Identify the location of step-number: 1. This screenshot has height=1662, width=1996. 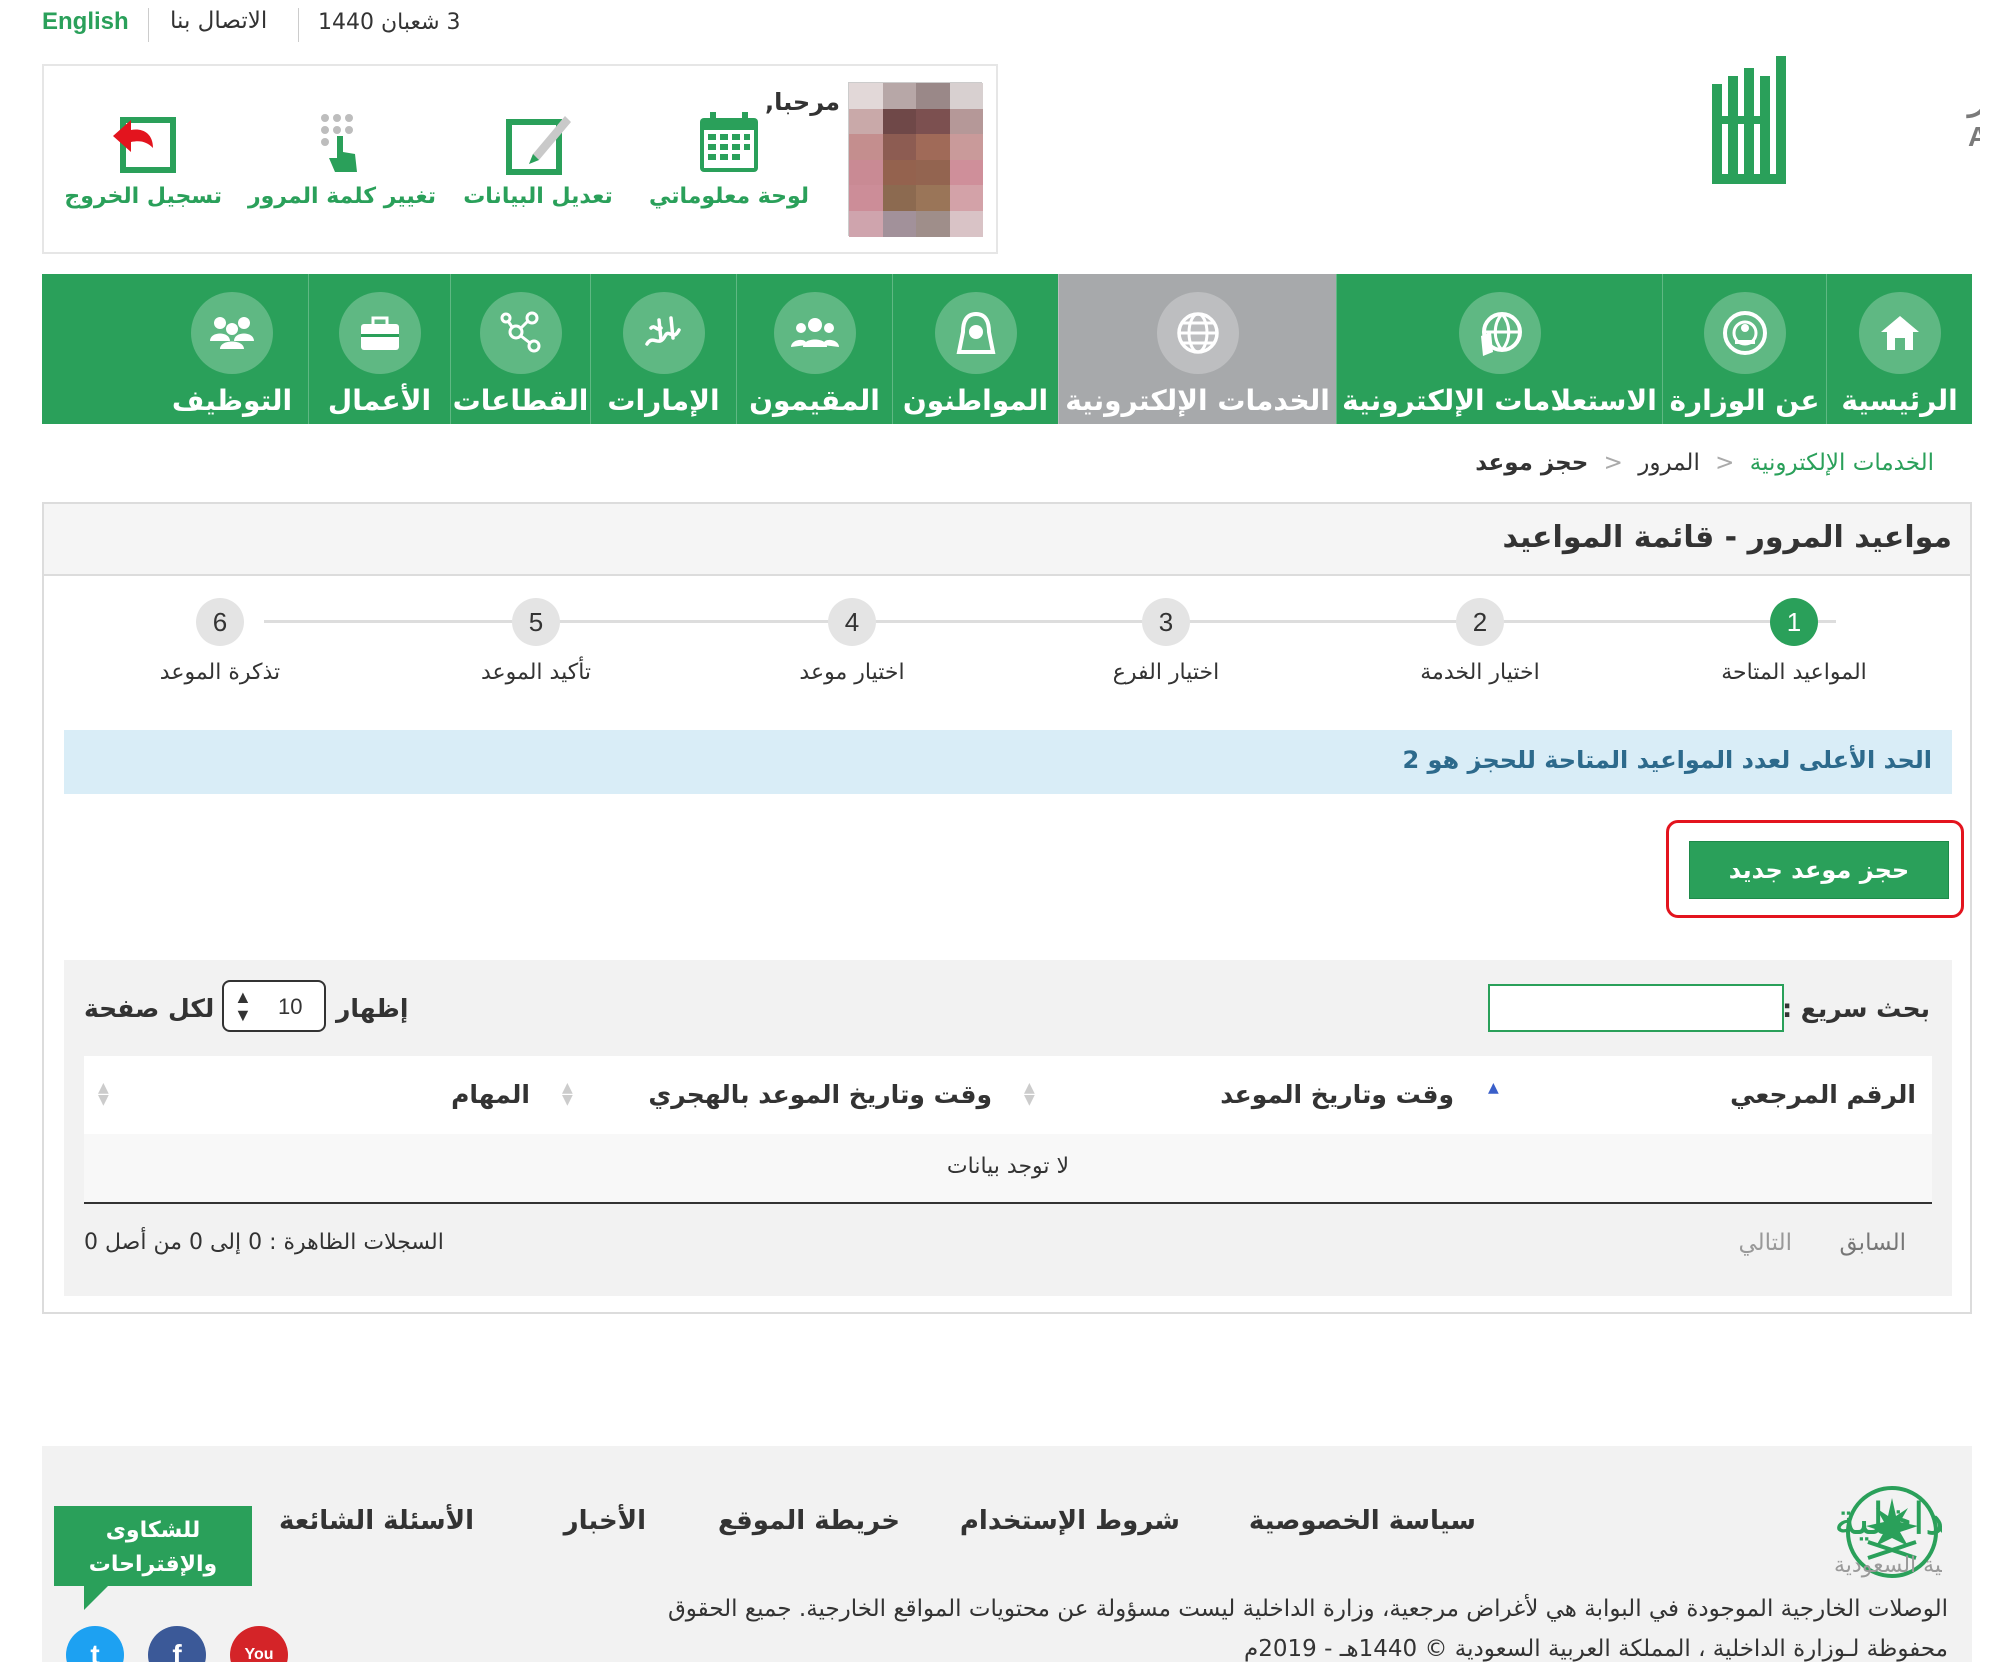
(1794, 622).